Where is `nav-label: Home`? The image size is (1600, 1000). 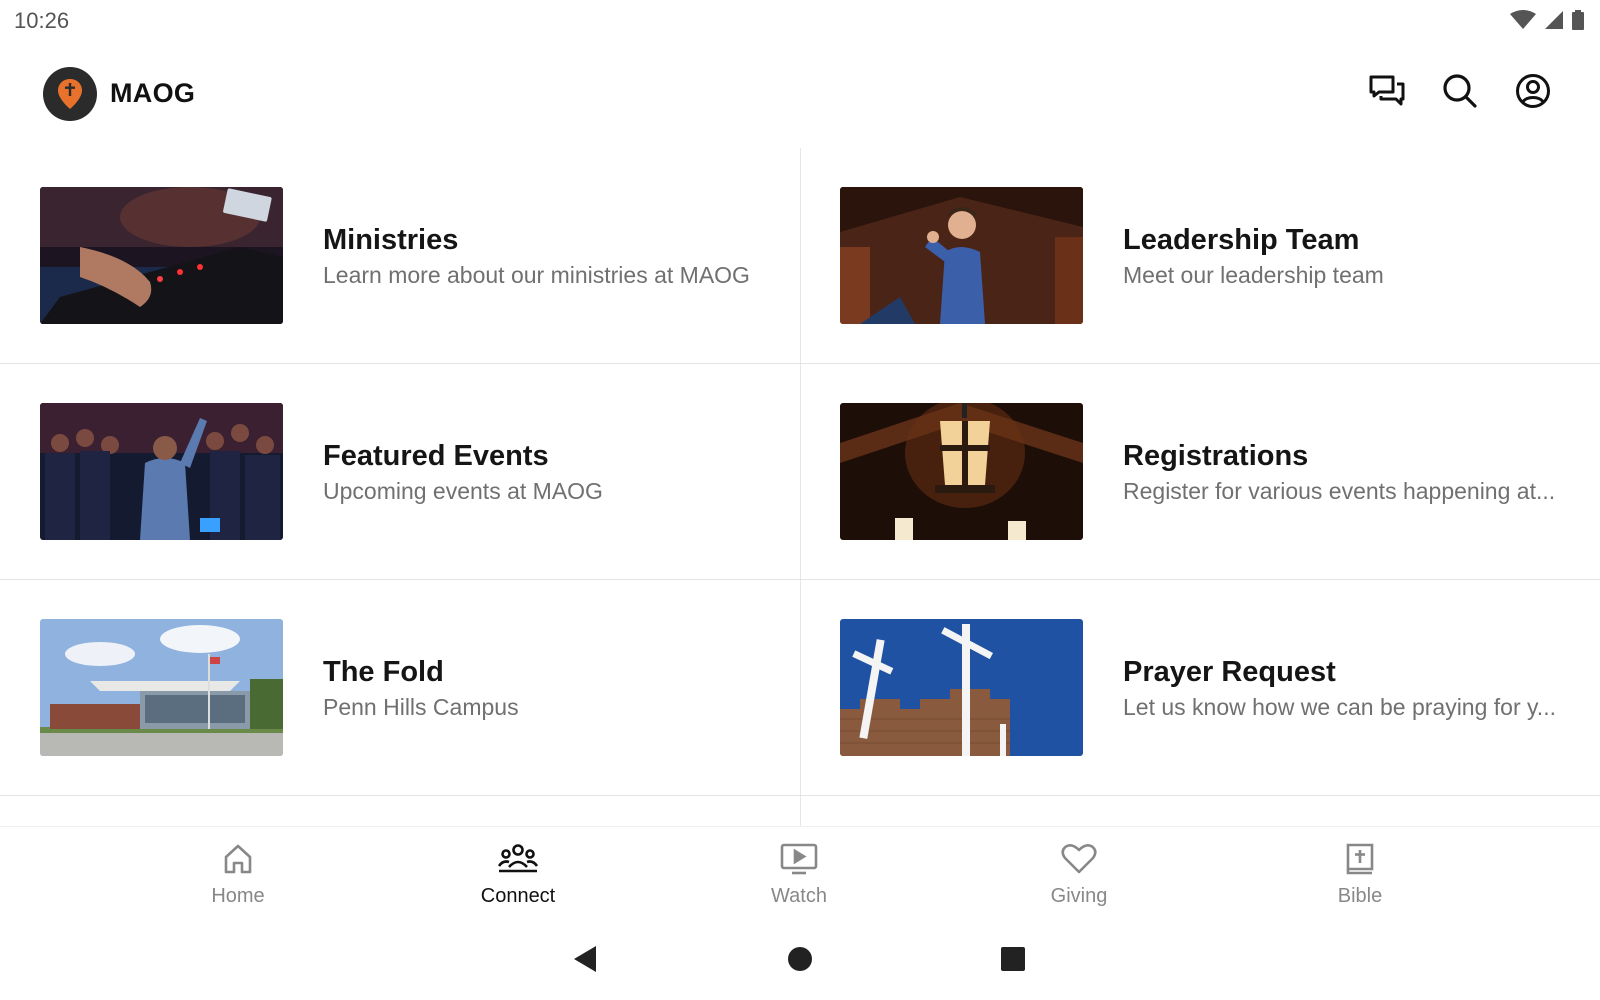 nav-label: Home is located at coordinates (238, 896).